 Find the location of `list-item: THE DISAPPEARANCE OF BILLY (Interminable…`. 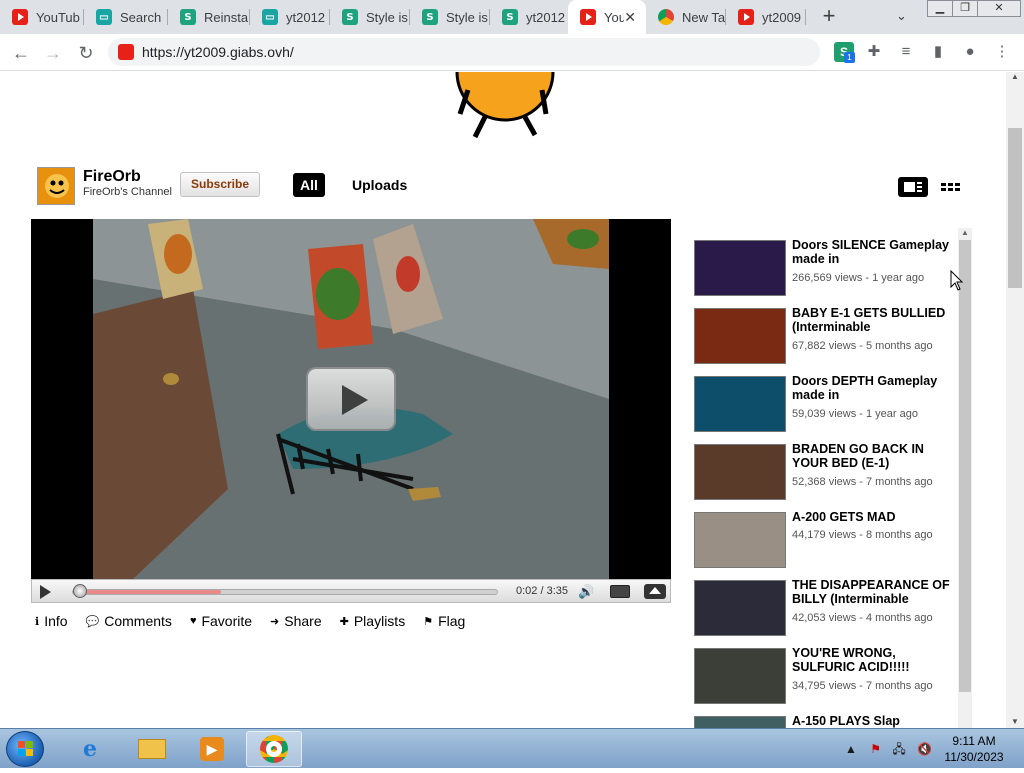

list-item: THE DISAPPEARANCE OF BILLY (Interminable… is located at coordinates (825, 613).